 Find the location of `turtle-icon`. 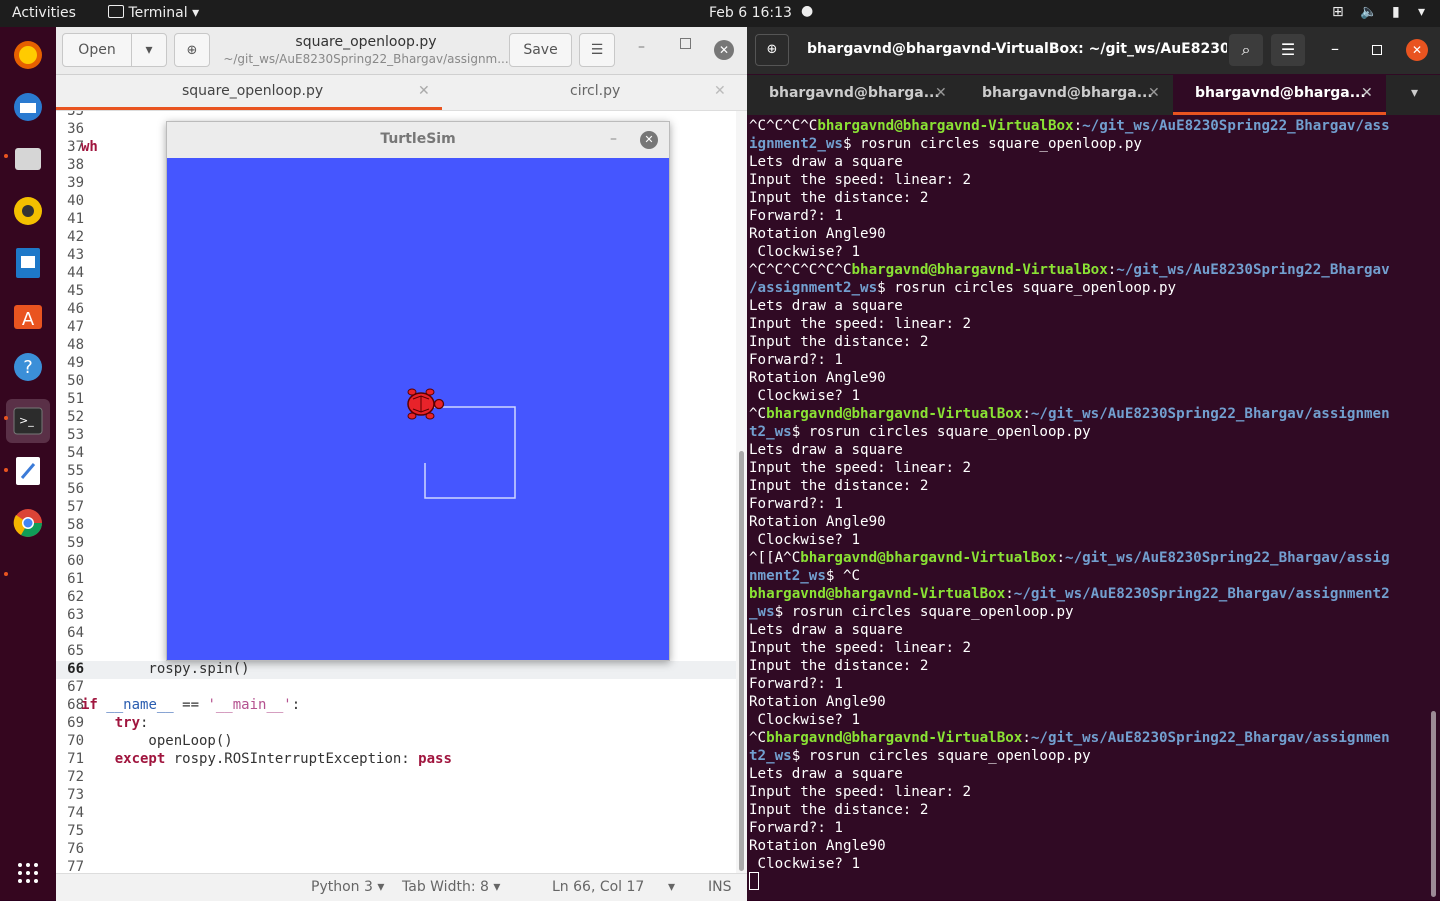

turtle-icon is located at coordinates (426, 404).